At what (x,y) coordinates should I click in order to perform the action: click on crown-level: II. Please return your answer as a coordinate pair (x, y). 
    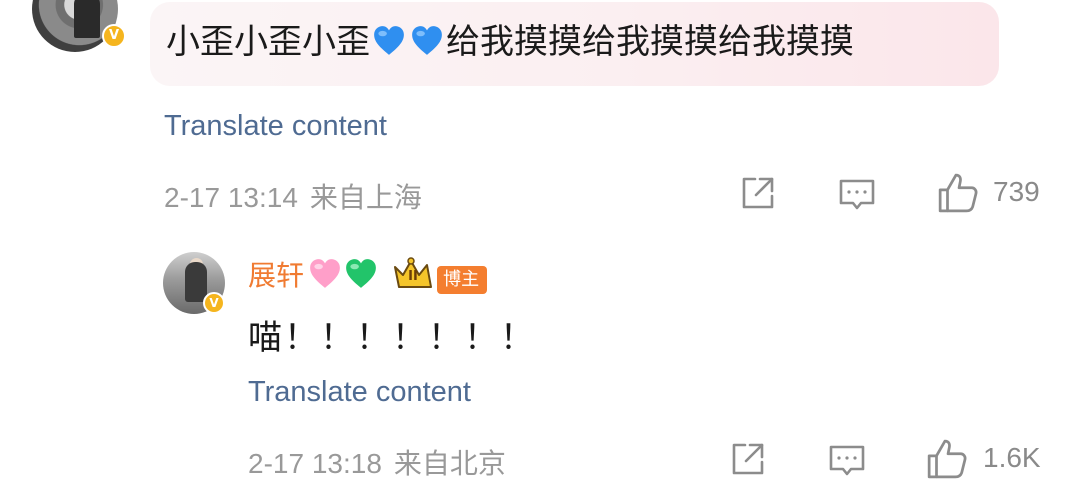
    Looking at the image, I should click on (413, 276).